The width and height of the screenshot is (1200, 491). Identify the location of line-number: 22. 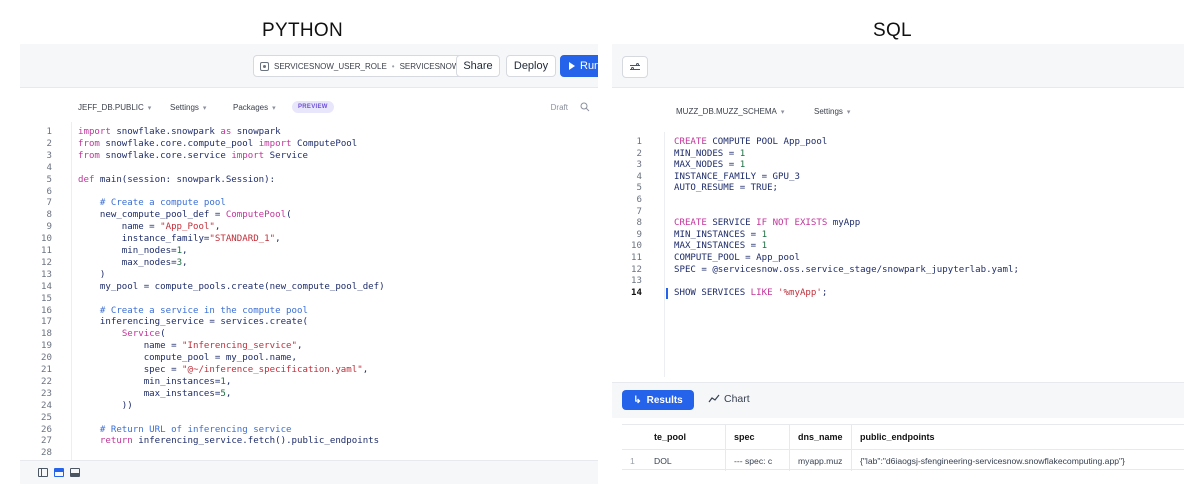
(46, 381).